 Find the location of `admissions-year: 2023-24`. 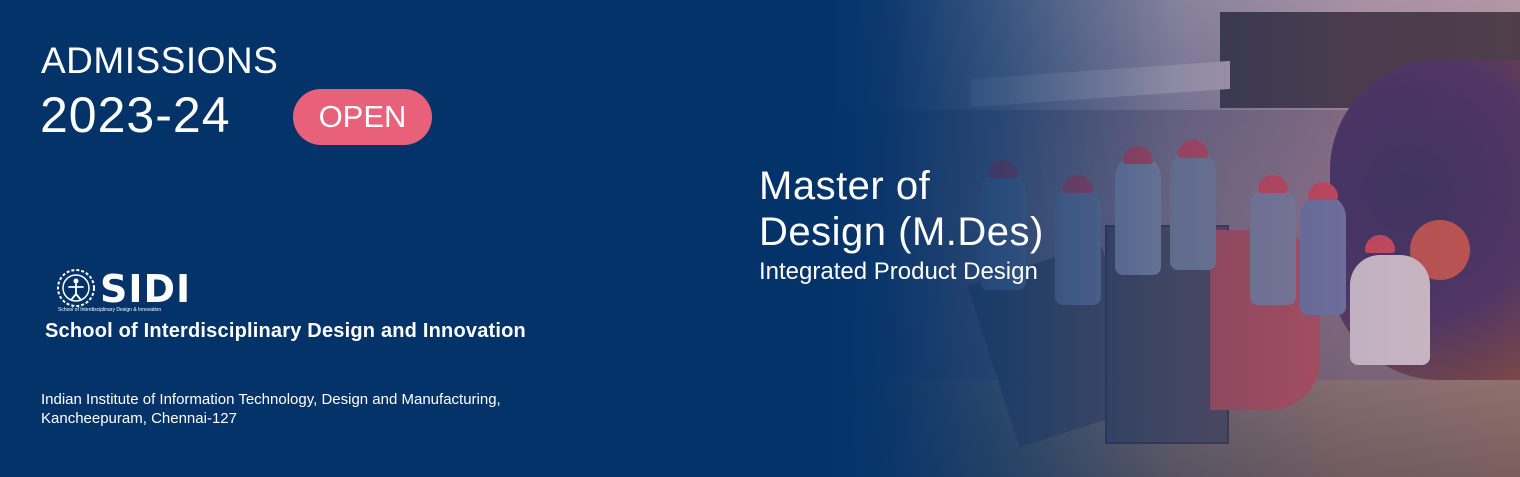

admissions-year: 2023-24 is located at coordinates (135, 115).